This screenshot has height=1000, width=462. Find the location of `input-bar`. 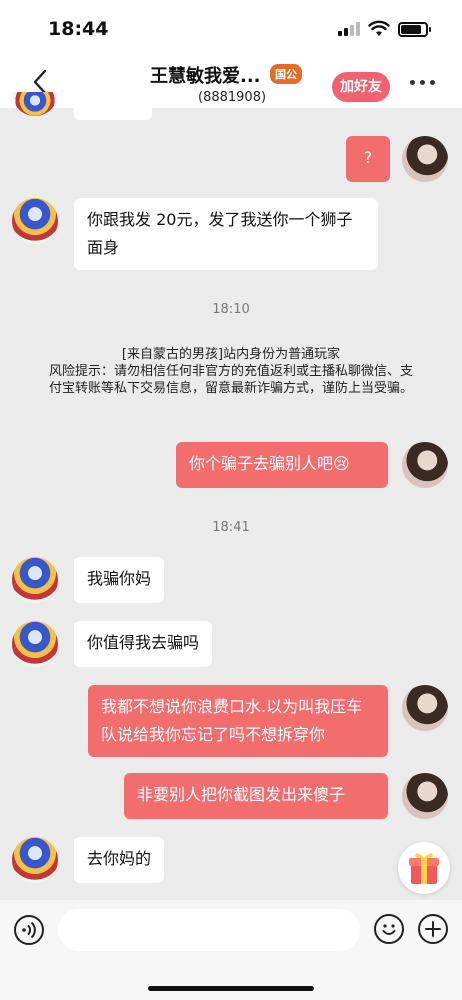

input-bar is located at coordinates (231, 950).